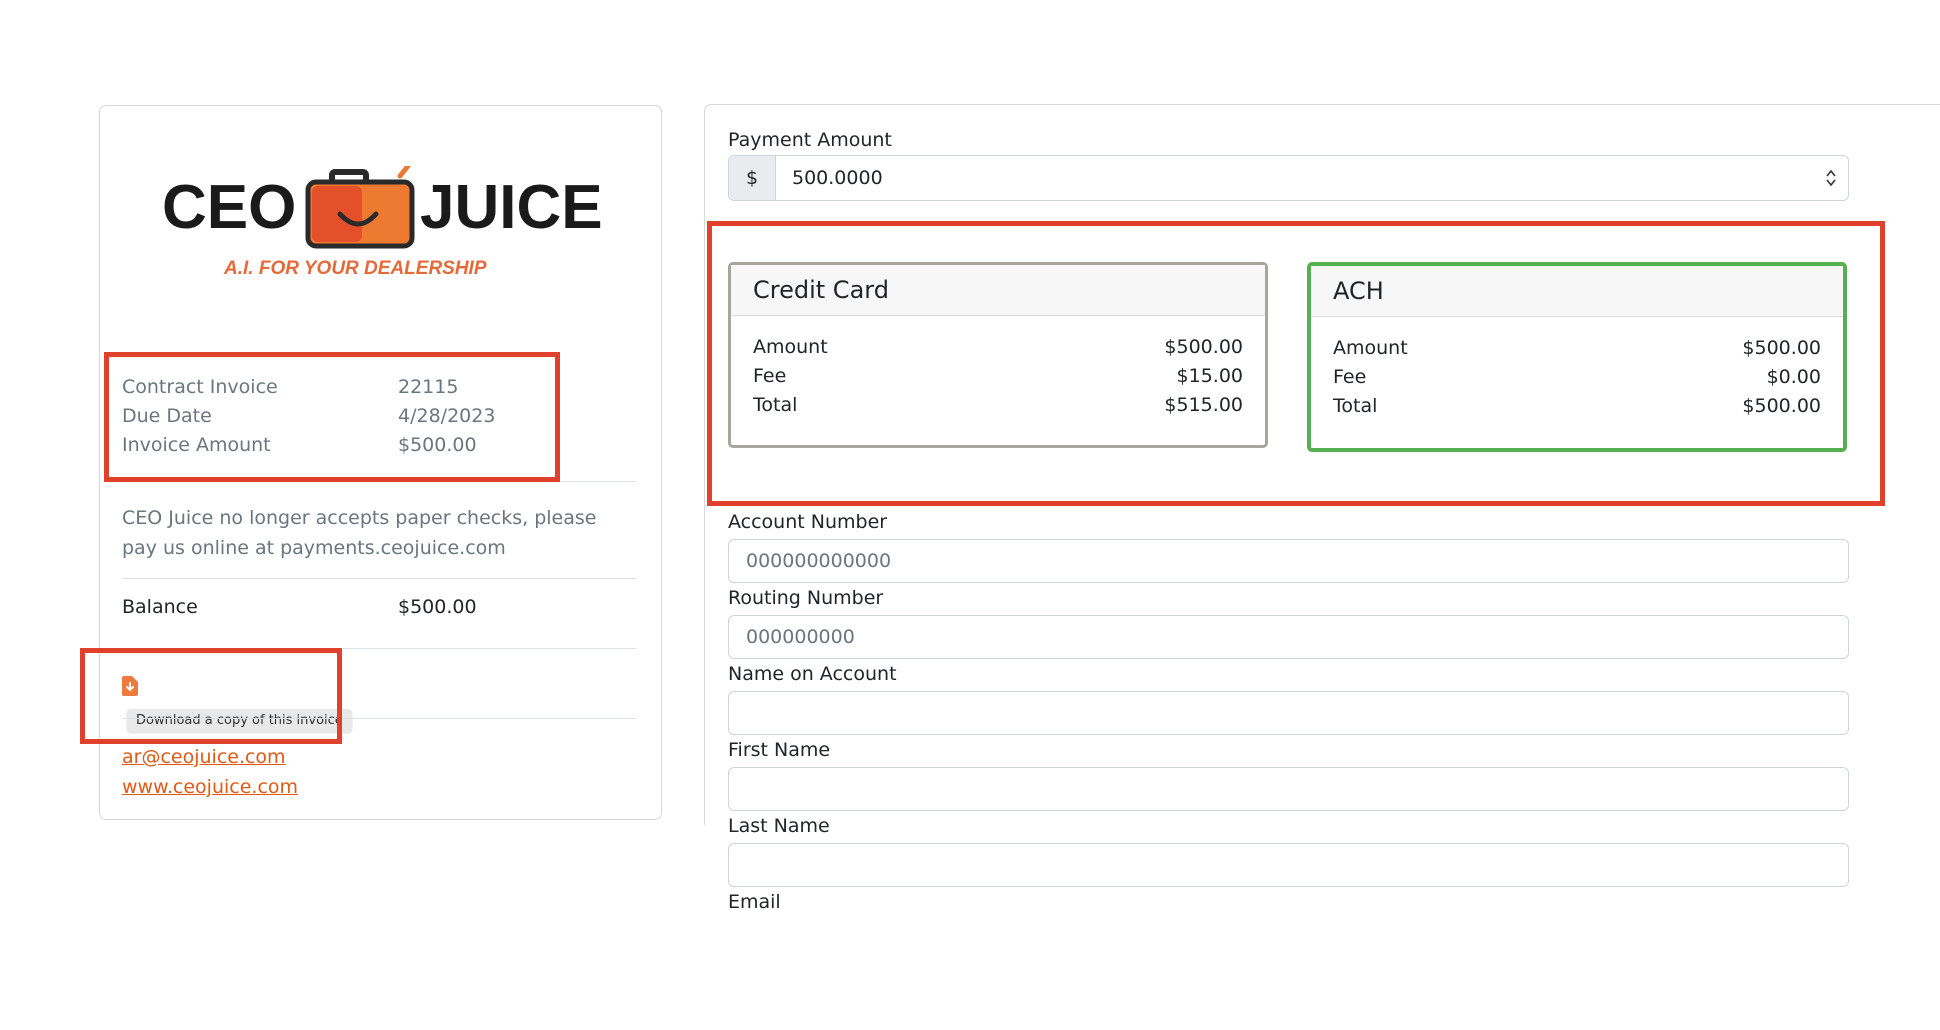 This screenshot has width=1940, height=1030. I want to click on fee-value: $15.00, so click(1209, 376).